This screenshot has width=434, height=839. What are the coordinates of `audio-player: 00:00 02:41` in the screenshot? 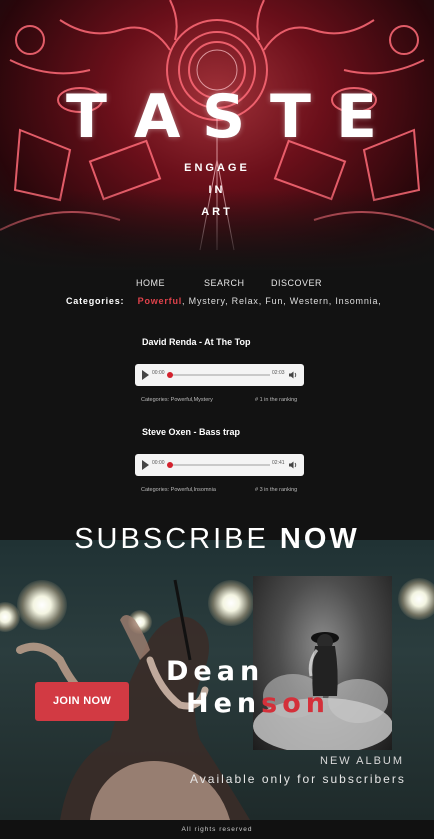 It's located at (219, 465).